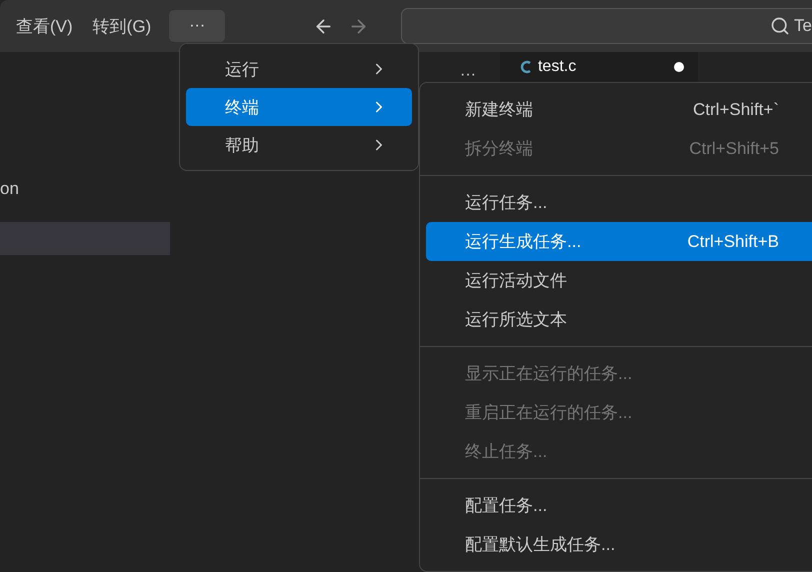 The width and height of the screenshot is (812, 572). I want to click on shortcut-label: Ctrl+Shift+`, so click(736, 110).